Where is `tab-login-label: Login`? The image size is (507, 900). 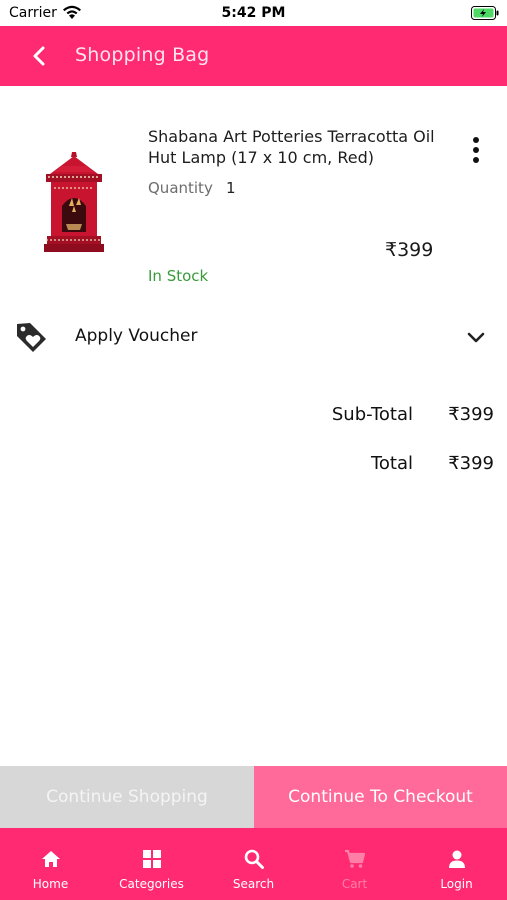
tab-login-label: Login is located at coordinates (456, 884).